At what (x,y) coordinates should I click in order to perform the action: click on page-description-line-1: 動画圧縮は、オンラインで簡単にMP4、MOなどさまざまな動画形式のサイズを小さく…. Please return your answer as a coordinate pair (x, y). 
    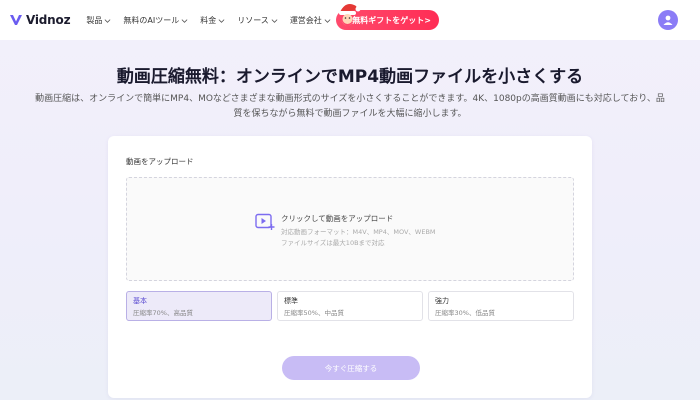
    Looking at the image, I should click on (350, 99).